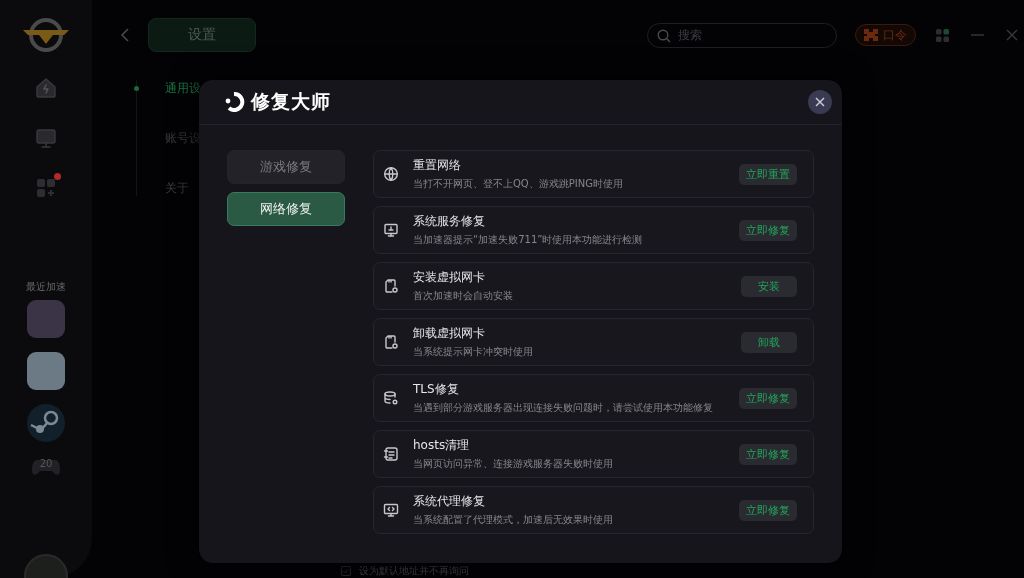 Image resolution: width=1024 pixels, height=578 pixels. I want to click on apps-icon, so click(46, 188).